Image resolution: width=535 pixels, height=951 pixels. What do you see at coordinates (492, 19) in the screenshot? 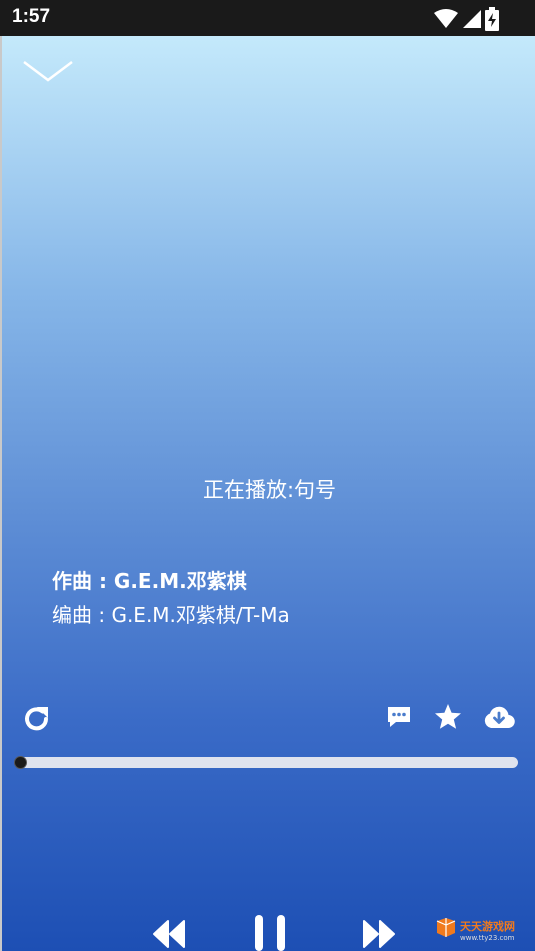
I see `battery-charging-icon` at bounding box center [492, 19].